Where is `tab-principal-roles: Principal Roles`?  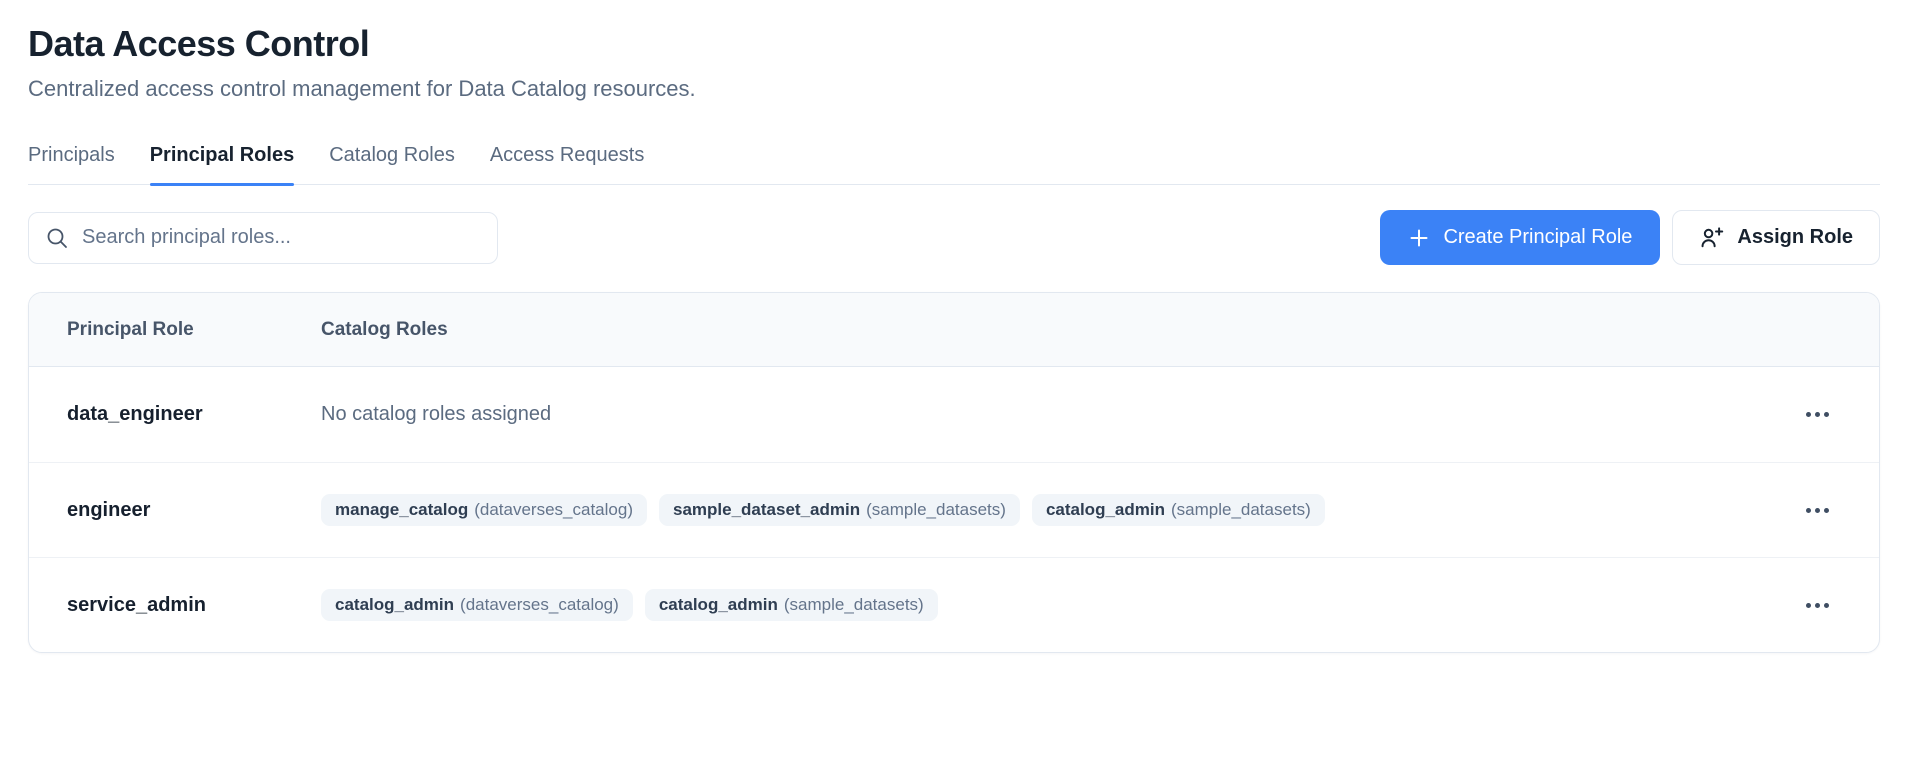 tab-principal-roles: Principal Roles is located at coordinates (221, 165).